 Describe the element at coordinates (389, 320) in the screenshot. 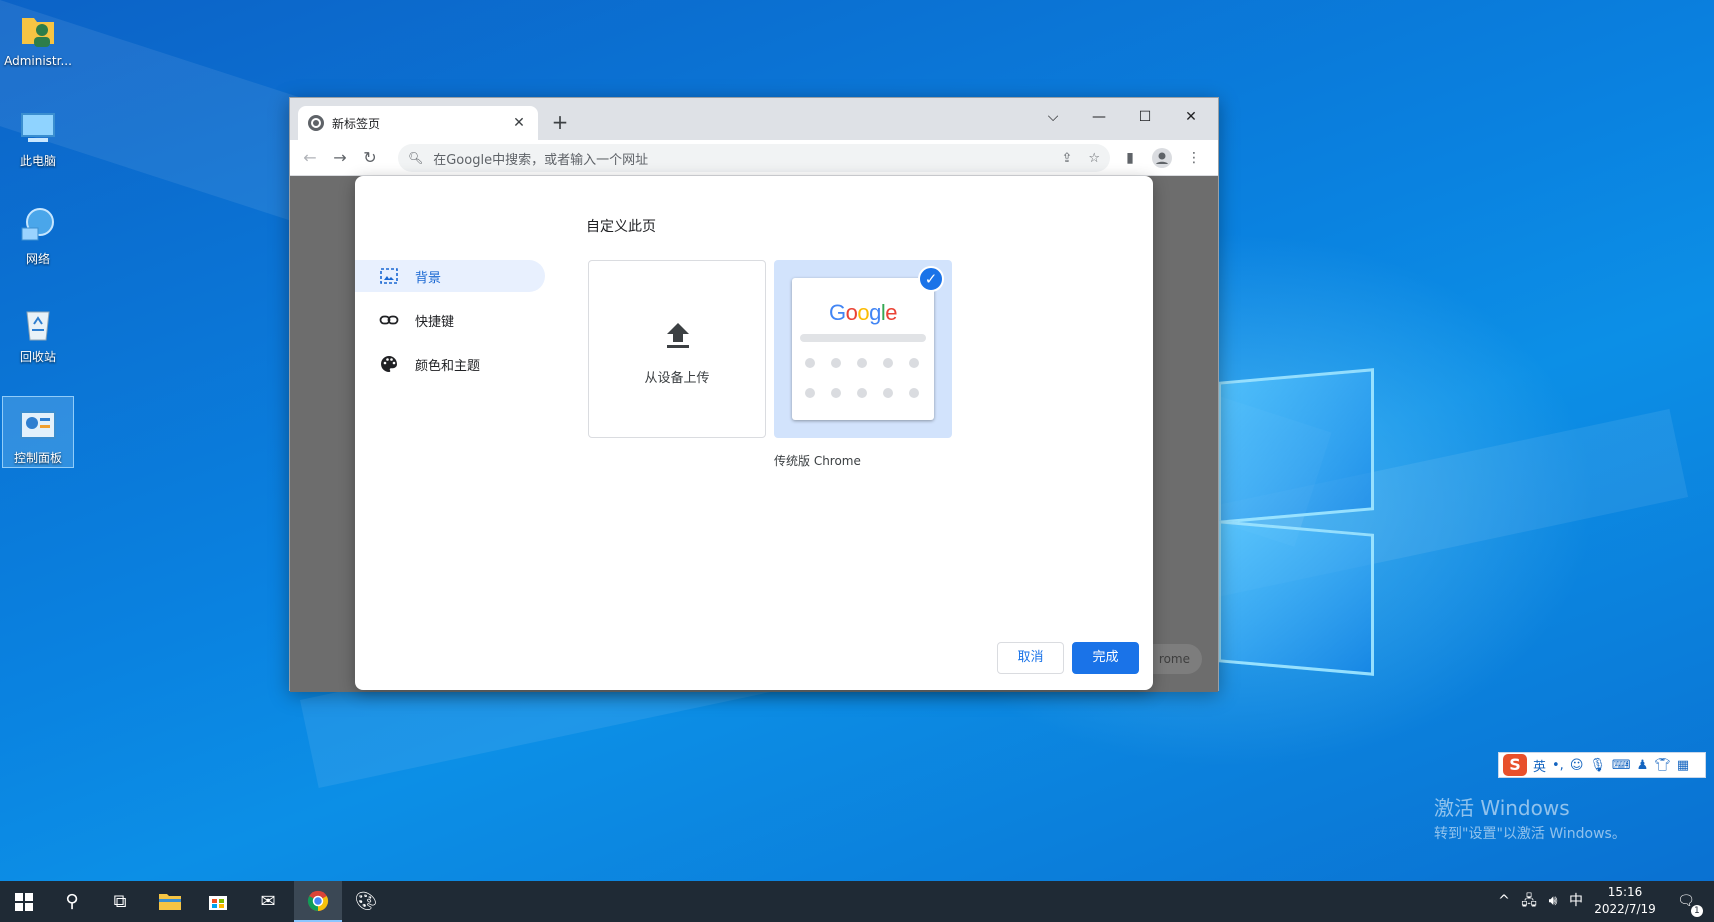

I see `link-icon` at that location.